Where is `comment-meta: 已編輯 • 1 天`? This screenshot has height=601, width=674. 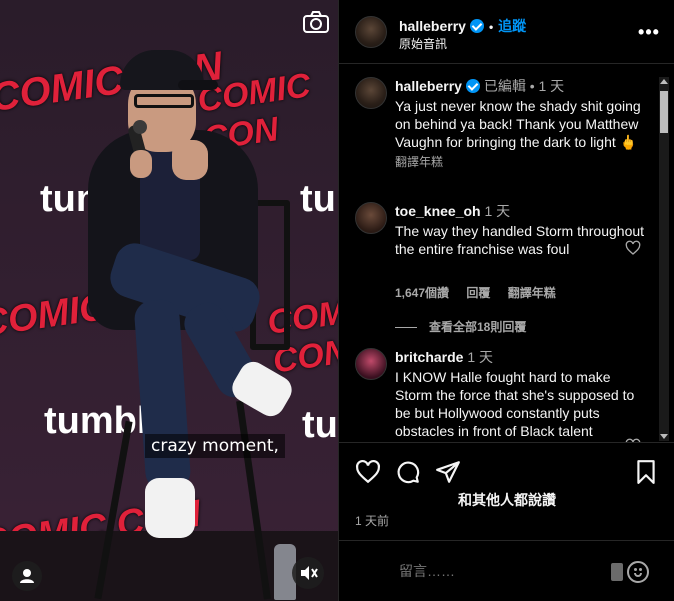 comment-meta: 已編輯 • 1 天 is located at coordinates (524, 86).